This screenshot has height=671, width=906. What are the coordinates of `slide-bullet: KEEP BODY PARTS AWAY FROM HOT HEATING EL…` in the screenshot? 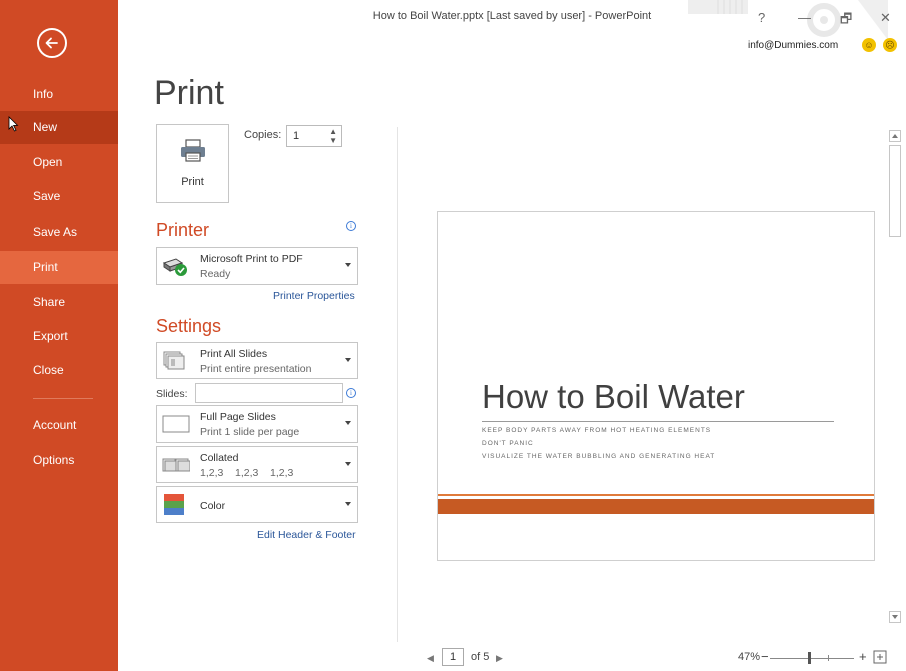 It's located at (597, 430).